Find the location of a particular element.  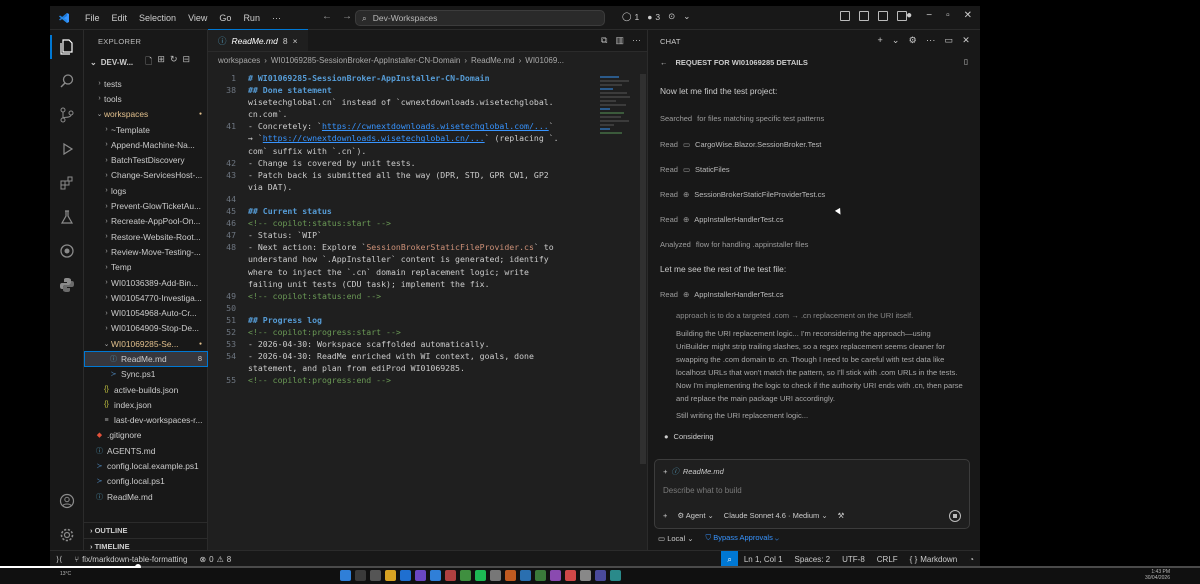

tree-folder: › ~Template is located at coordinates (146, 129).